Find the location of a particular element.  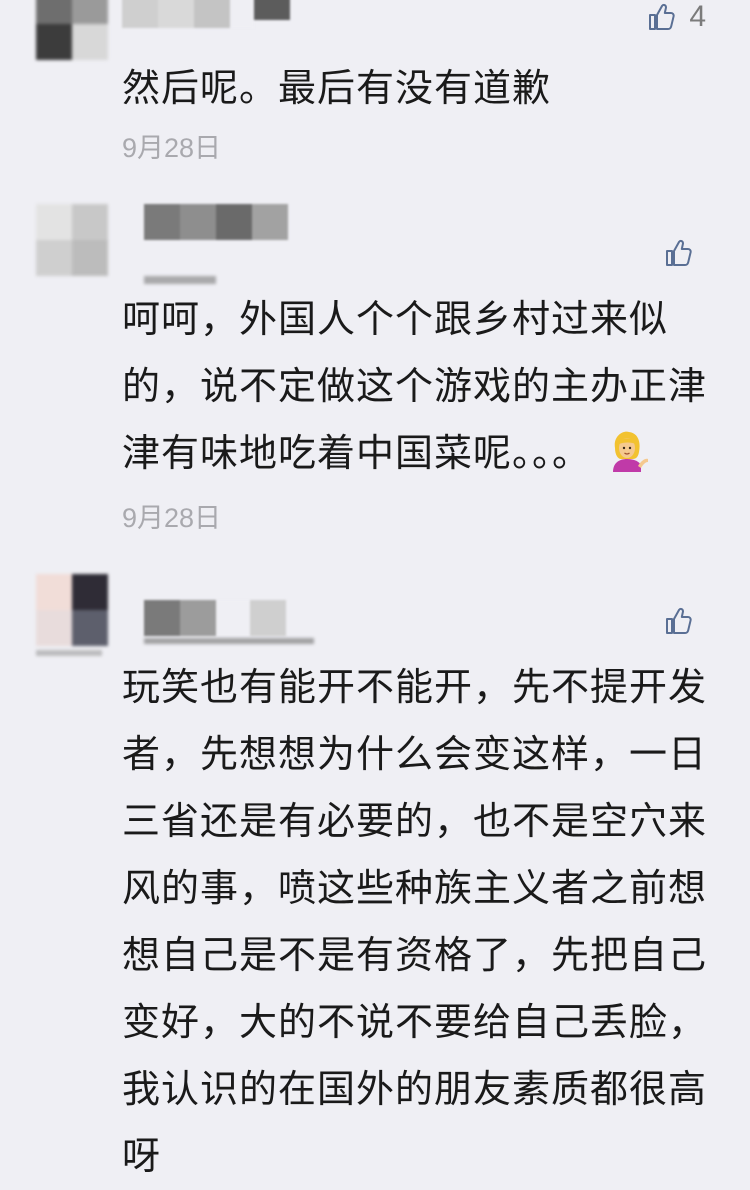

comment-text: 然后呢。最后有没有道歉 is located at coordinates (337, 88).